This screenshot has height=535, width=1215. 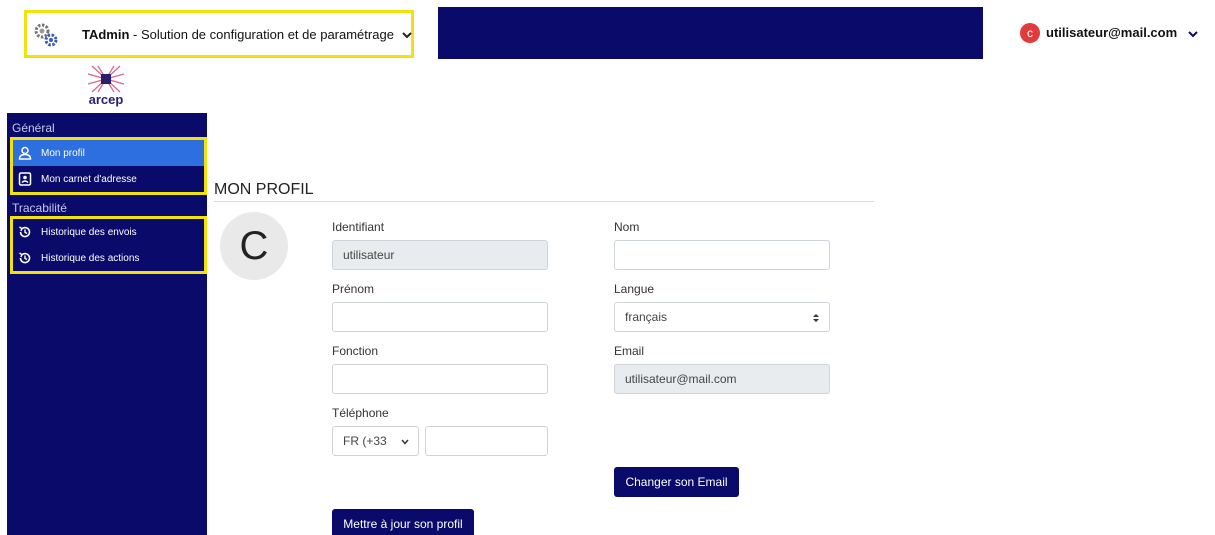 I want to click on telephone-field, so click(x=486, y=441).